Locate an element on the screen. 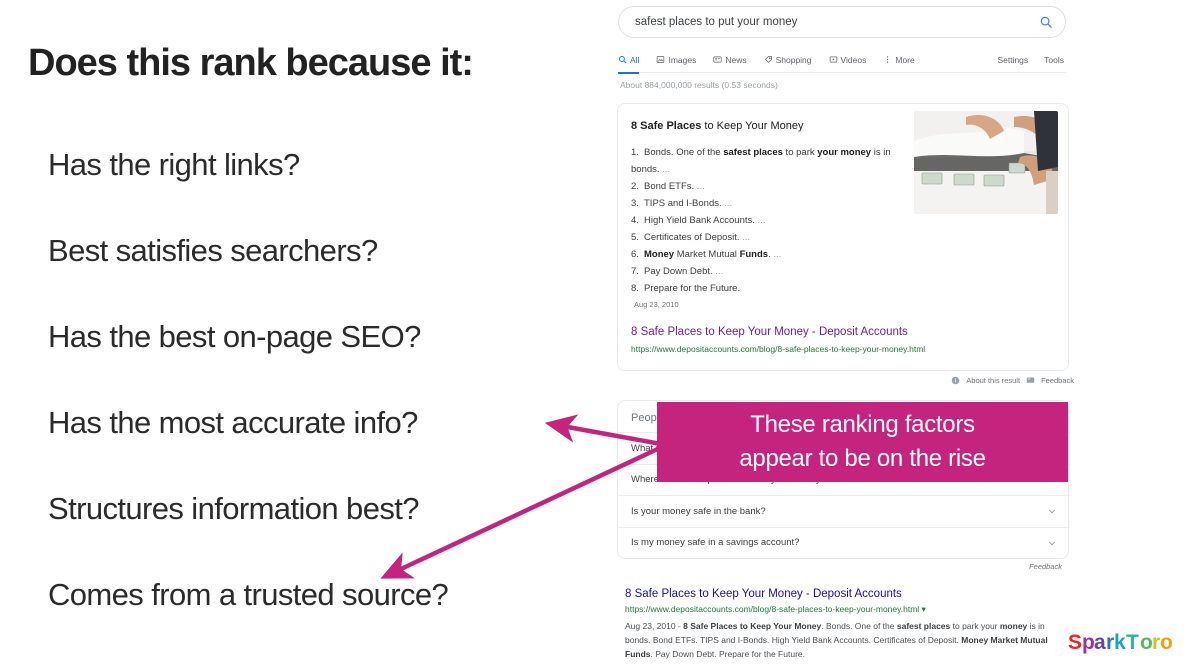 This screenshot has height=669, width=1200. list-item: Has the best on-page SEO? is located at coordinates (234, 336).